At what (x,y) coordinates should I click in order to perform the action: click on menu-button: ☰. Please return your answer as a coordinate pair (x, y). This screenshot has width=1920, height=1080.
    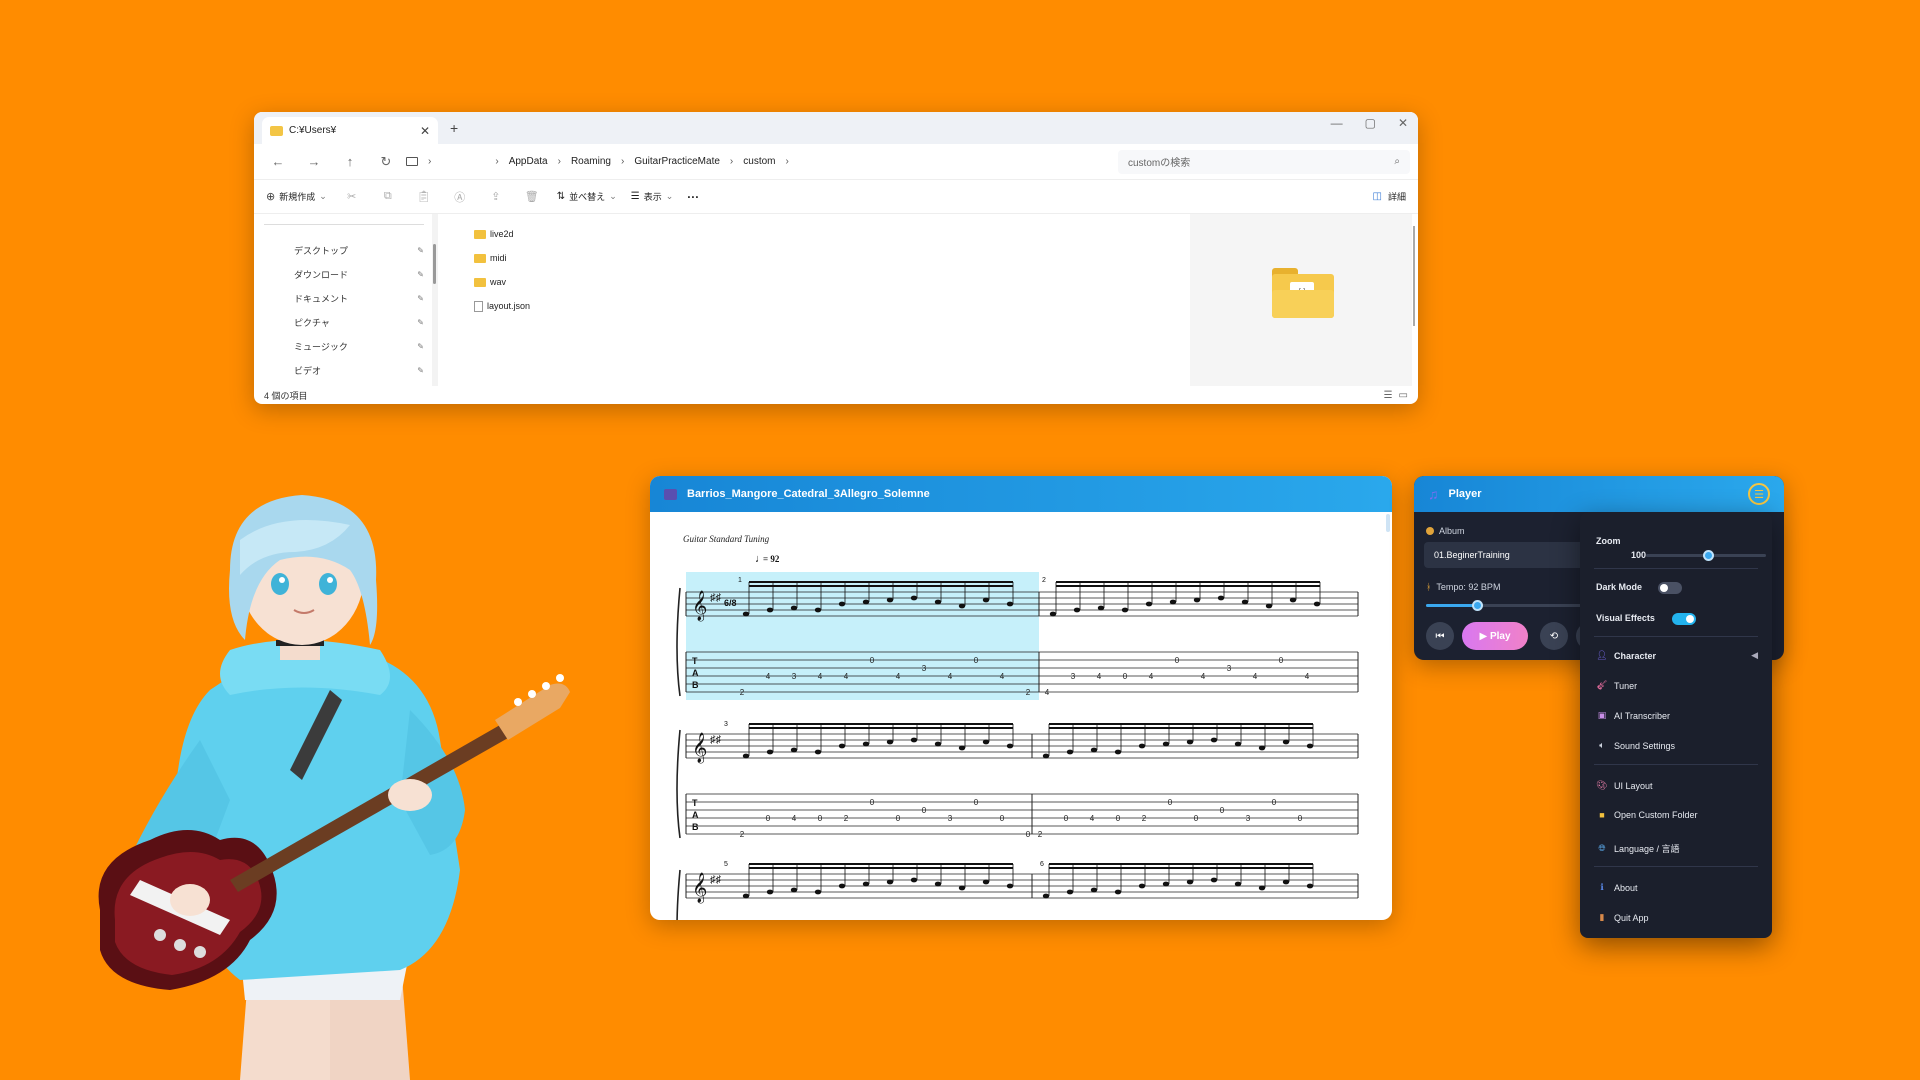
    Looking at the image, I should click on (1759, 494).